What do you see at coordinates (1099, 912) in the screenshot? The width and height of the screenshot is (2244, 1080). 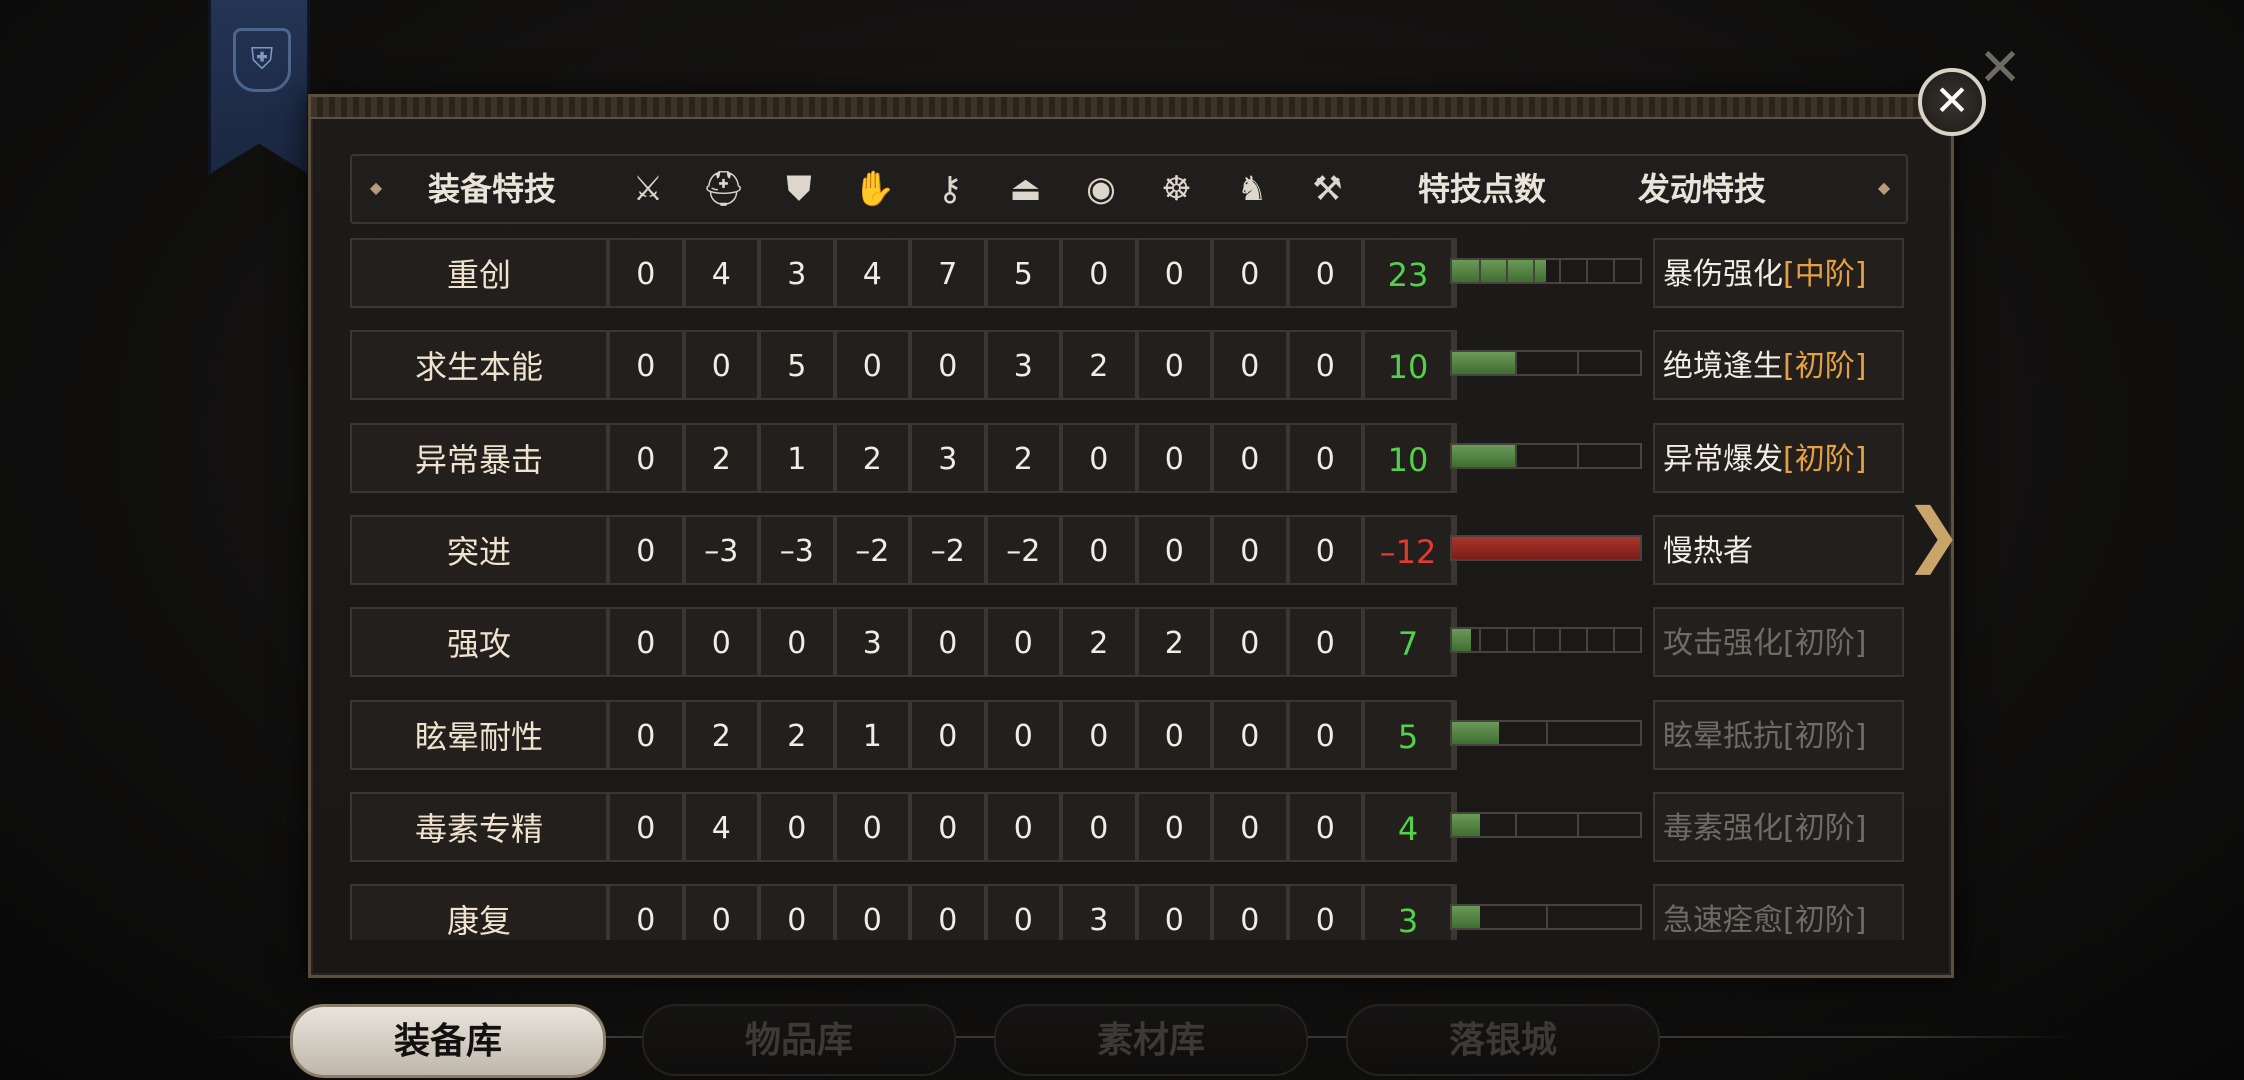 I see `slot-value-7: 3` at bounding box center [1099, 912].